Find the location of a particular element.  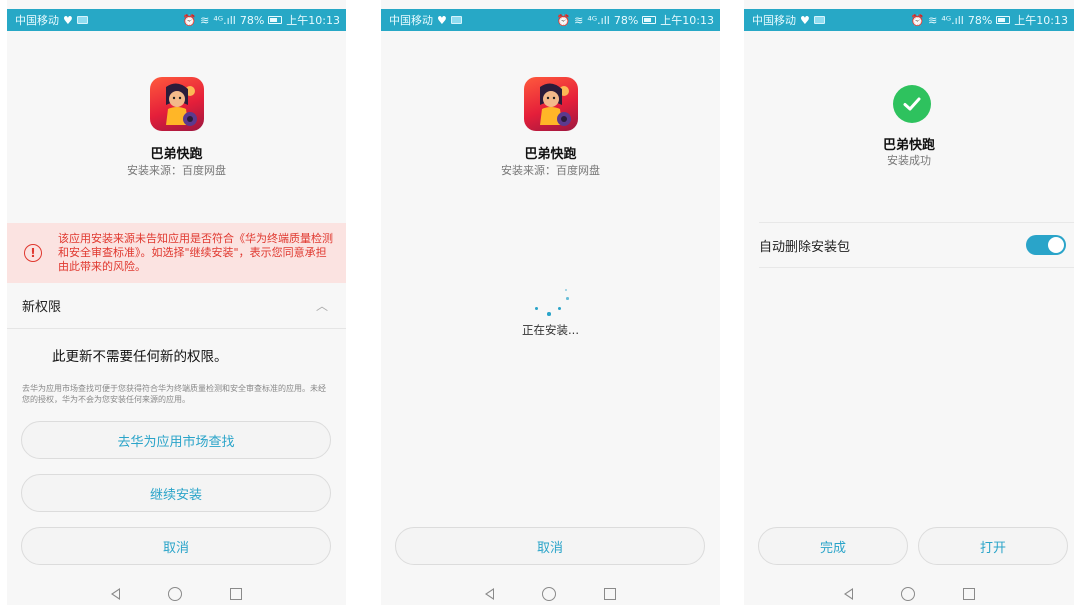

alert-icon: ! is located at coordinates (33, 253).